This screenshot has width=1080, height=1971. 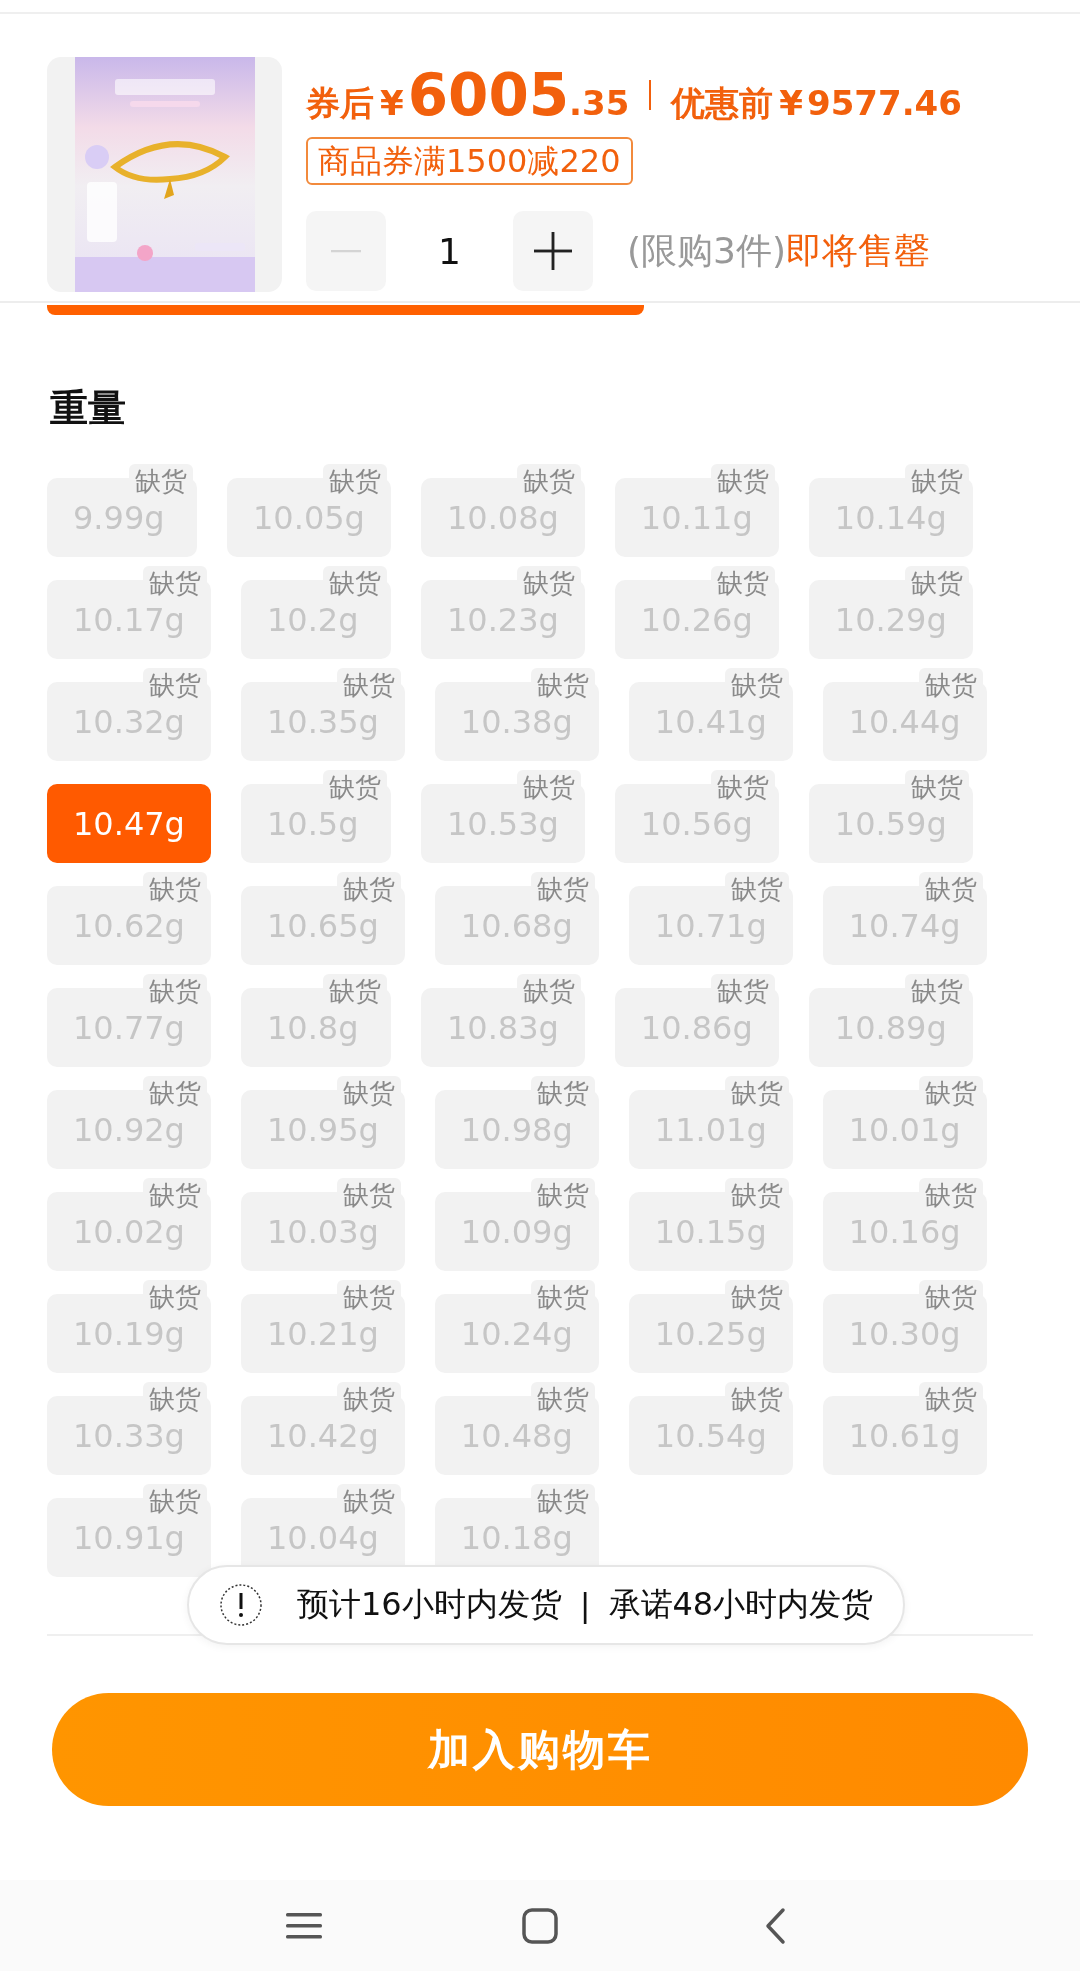 I want to click on price-label: 券后, so click(x=340, y=103).